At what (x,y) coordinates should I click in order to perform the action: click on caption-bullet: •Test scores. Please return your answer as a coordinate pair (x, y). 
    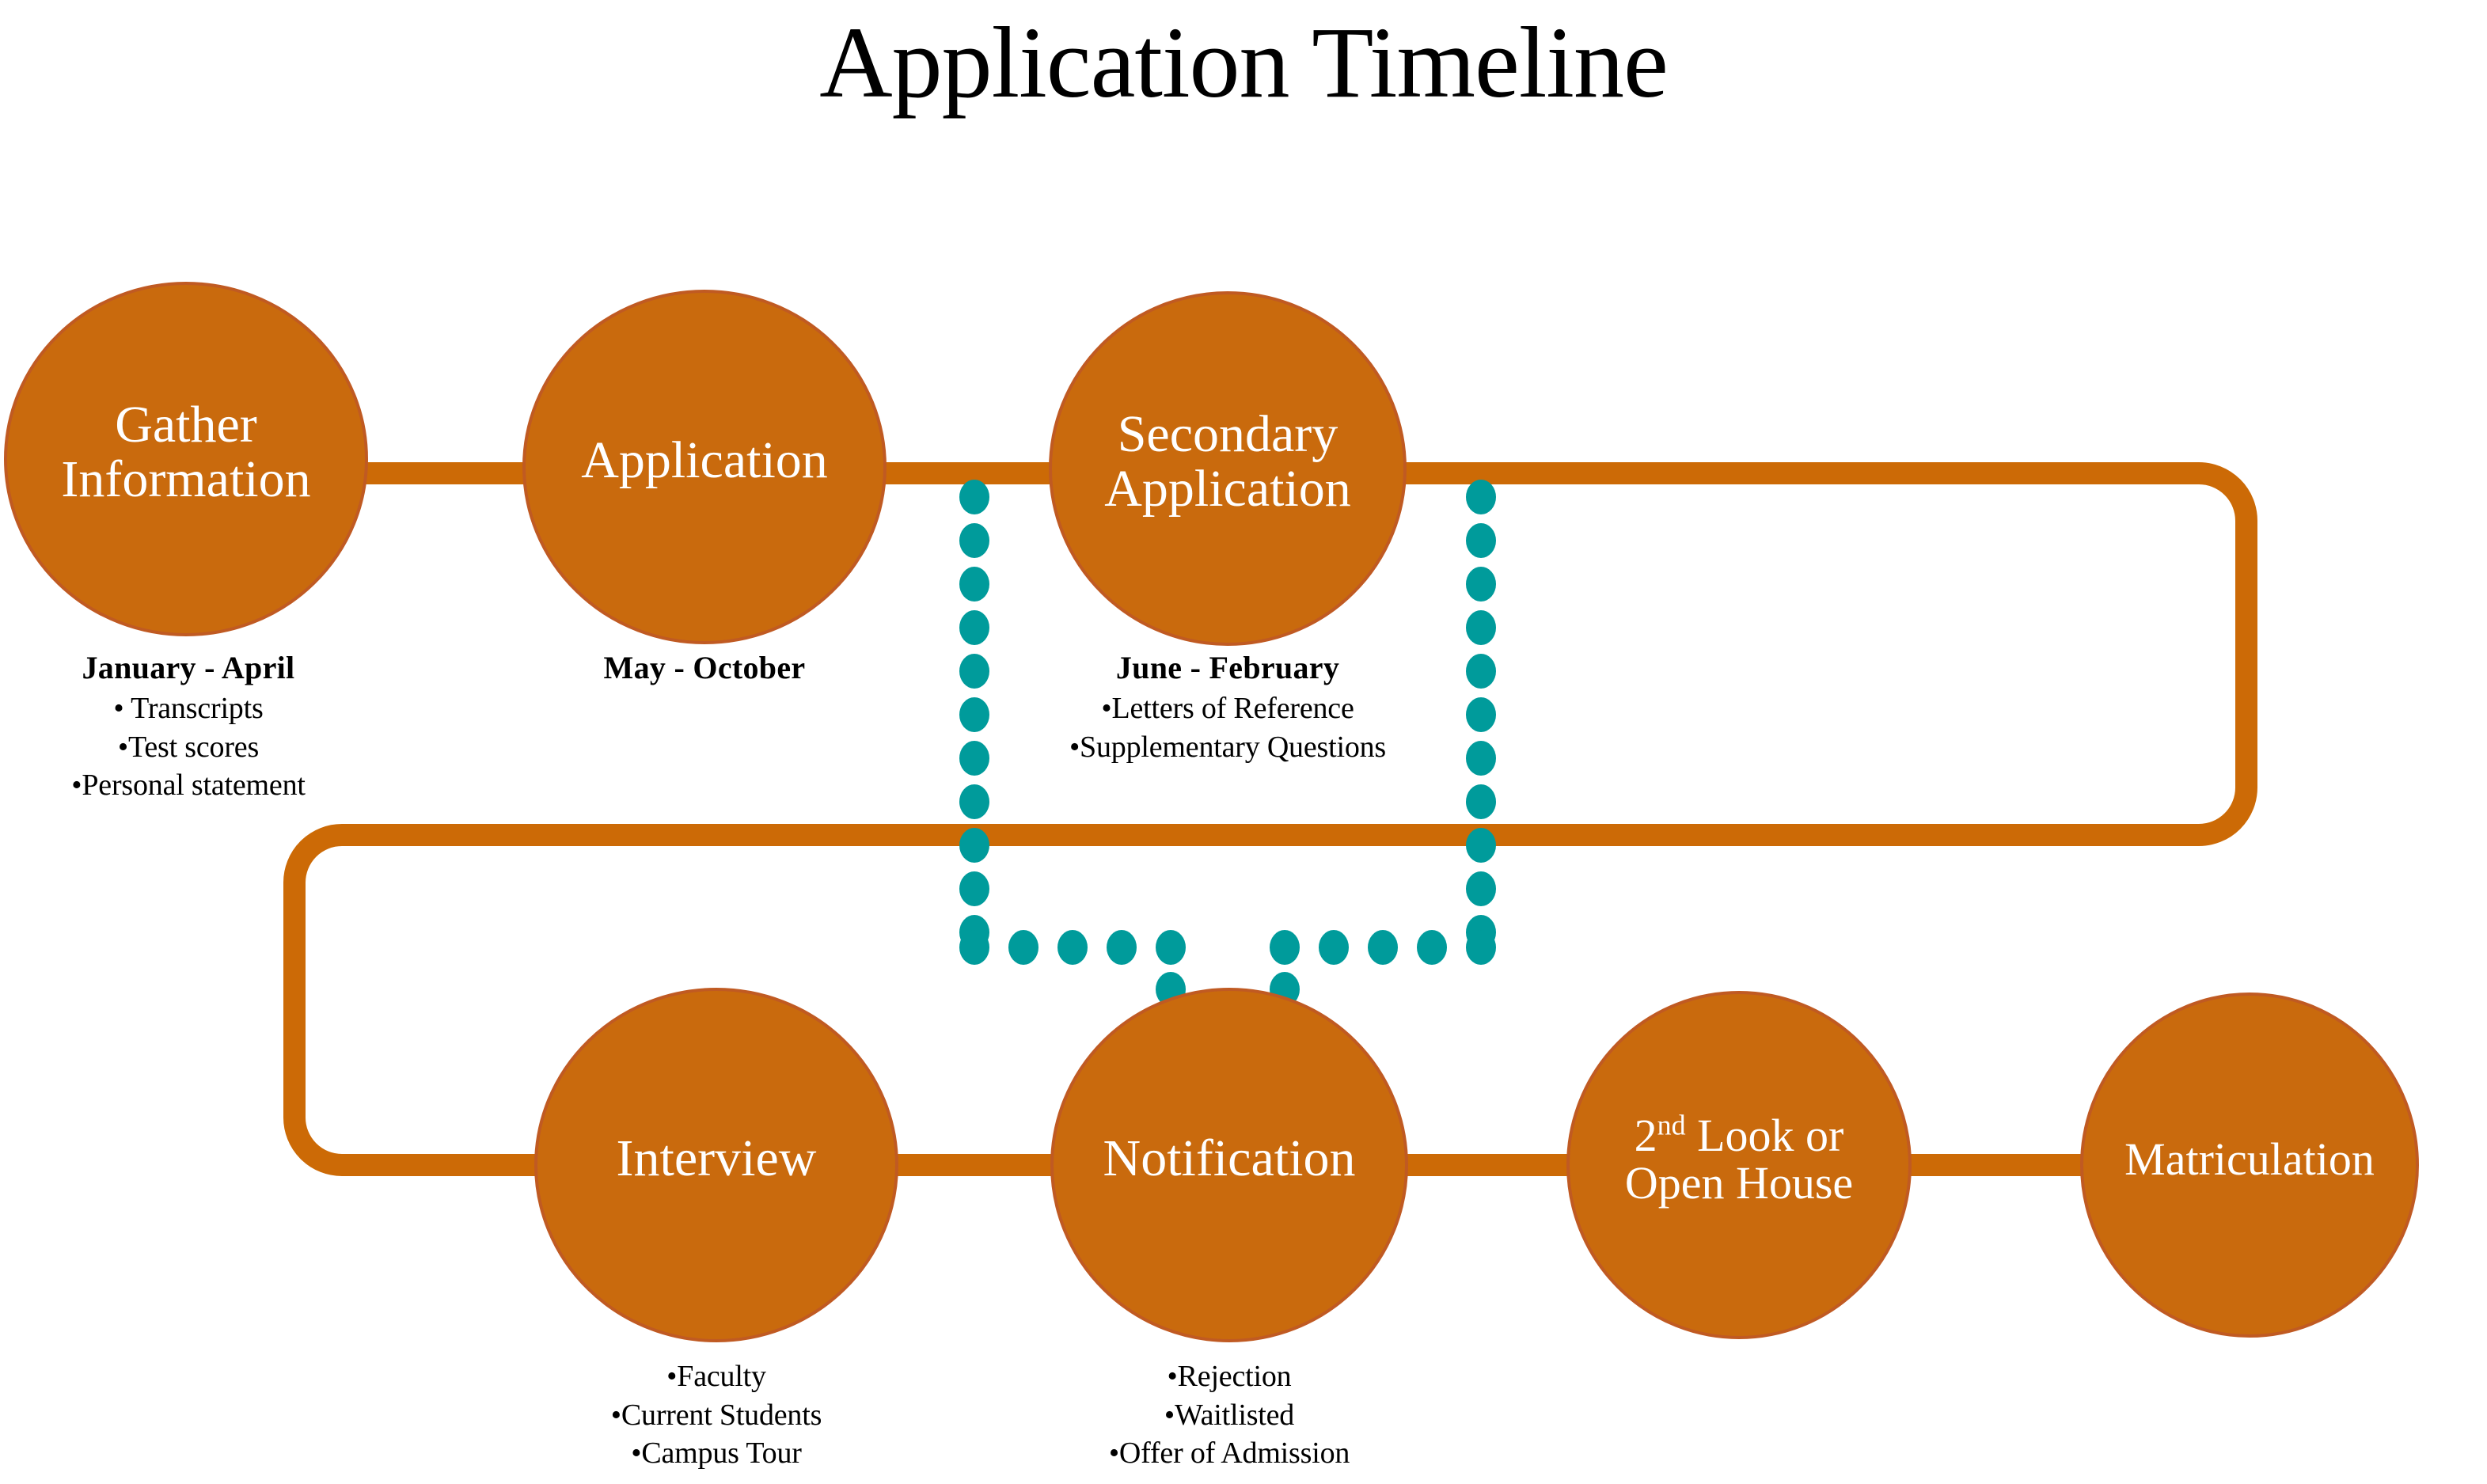
    Looking at the image, I should click on (188, 747).